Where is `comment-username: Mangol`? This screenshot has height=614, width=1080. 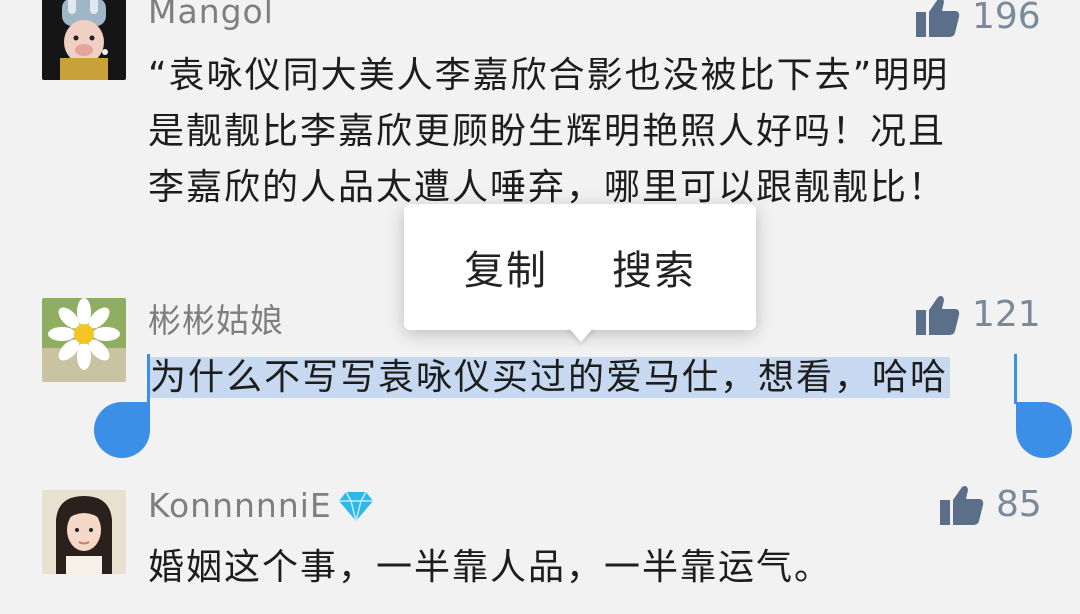 comment-username: Mangol is located at coordinates (211, 15).